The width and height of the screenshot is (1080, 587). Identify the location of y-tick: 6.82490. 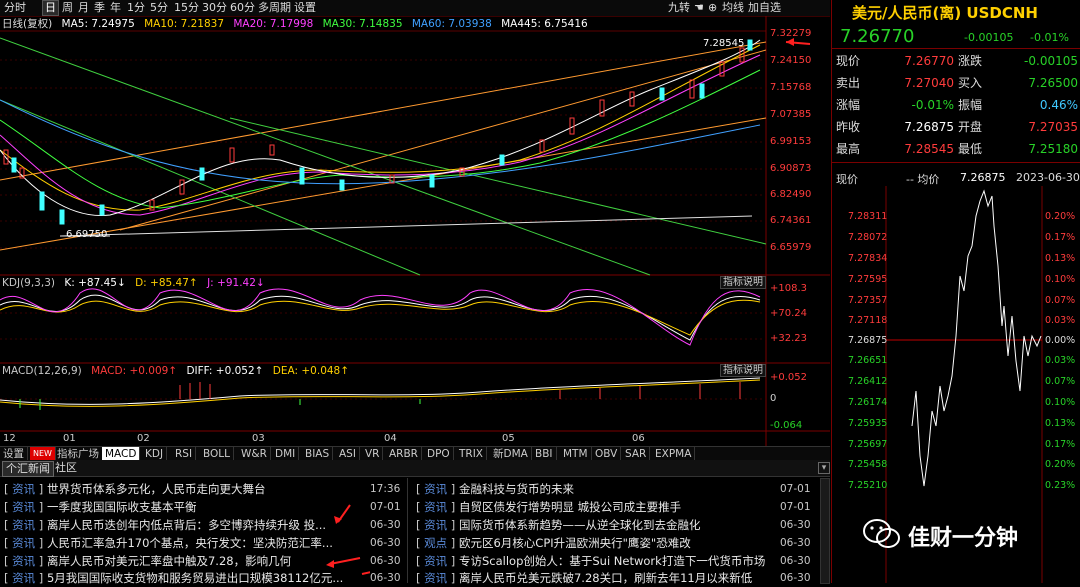
(791, 194).